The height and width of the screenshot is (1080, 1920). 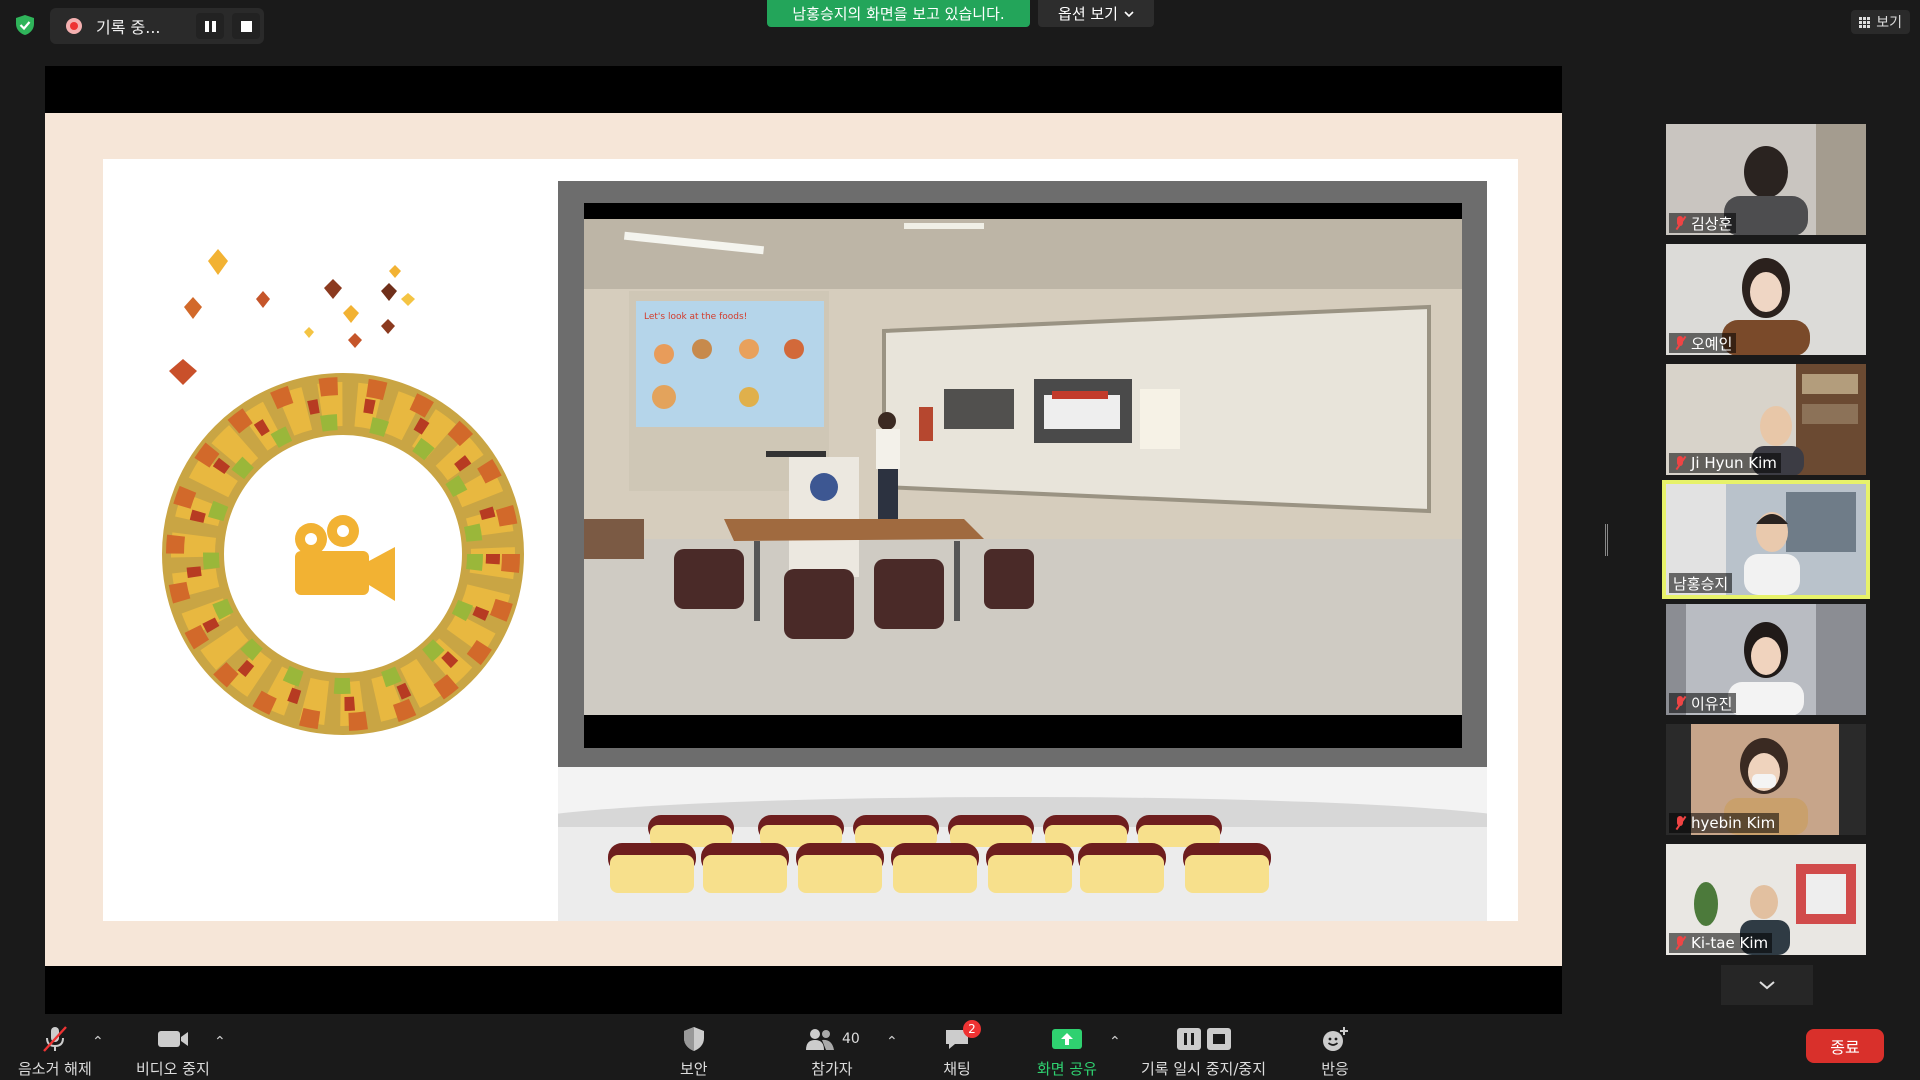 I want to click on end-meeting-button: 종료, so click(x=1845, y=1046).